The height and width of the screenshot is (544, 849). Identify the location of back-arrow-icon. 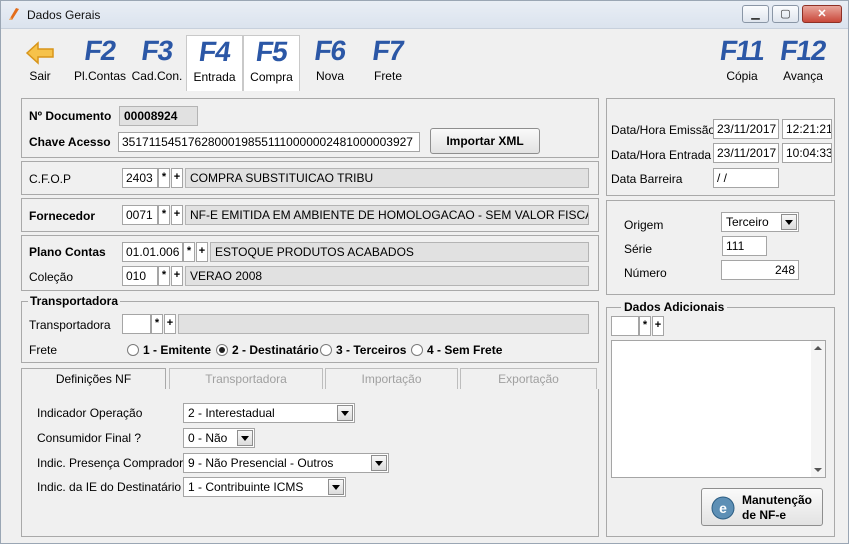
(39, 53).